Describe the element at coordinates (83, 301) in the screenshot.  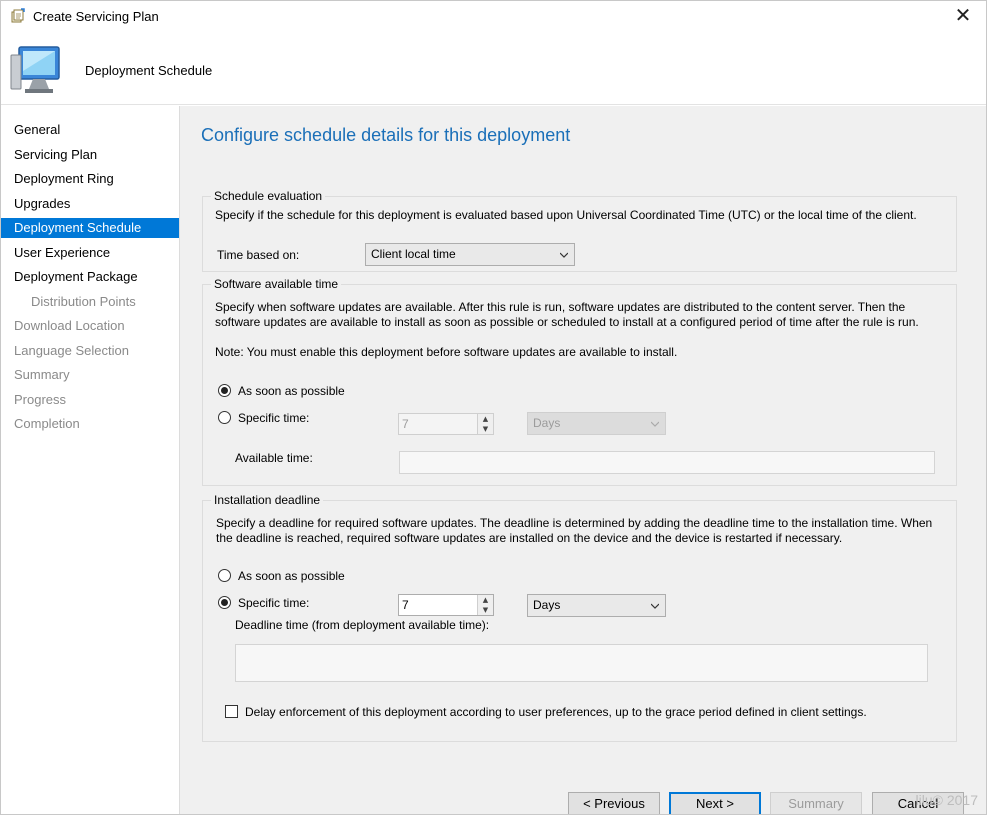
I see `sidebar-item-distribution-points: Distribution Points` at that location.